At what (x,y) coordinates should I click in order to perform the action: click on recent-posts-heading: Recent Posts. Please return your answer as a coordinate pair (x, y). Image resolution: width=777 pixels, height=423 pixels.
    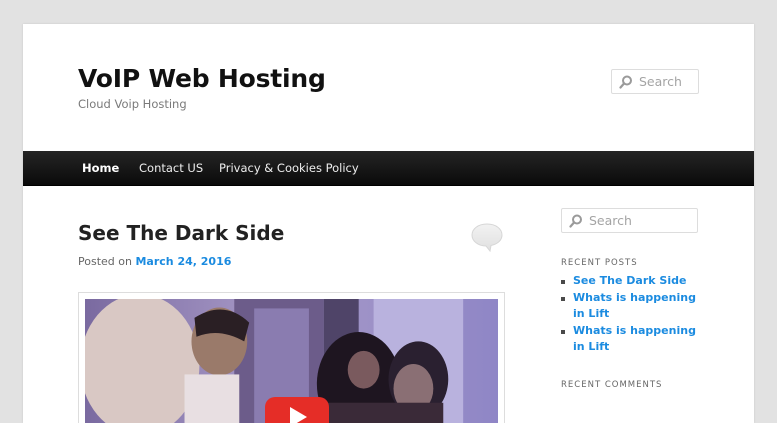
    Looking at the image, I should click on (599, 263).